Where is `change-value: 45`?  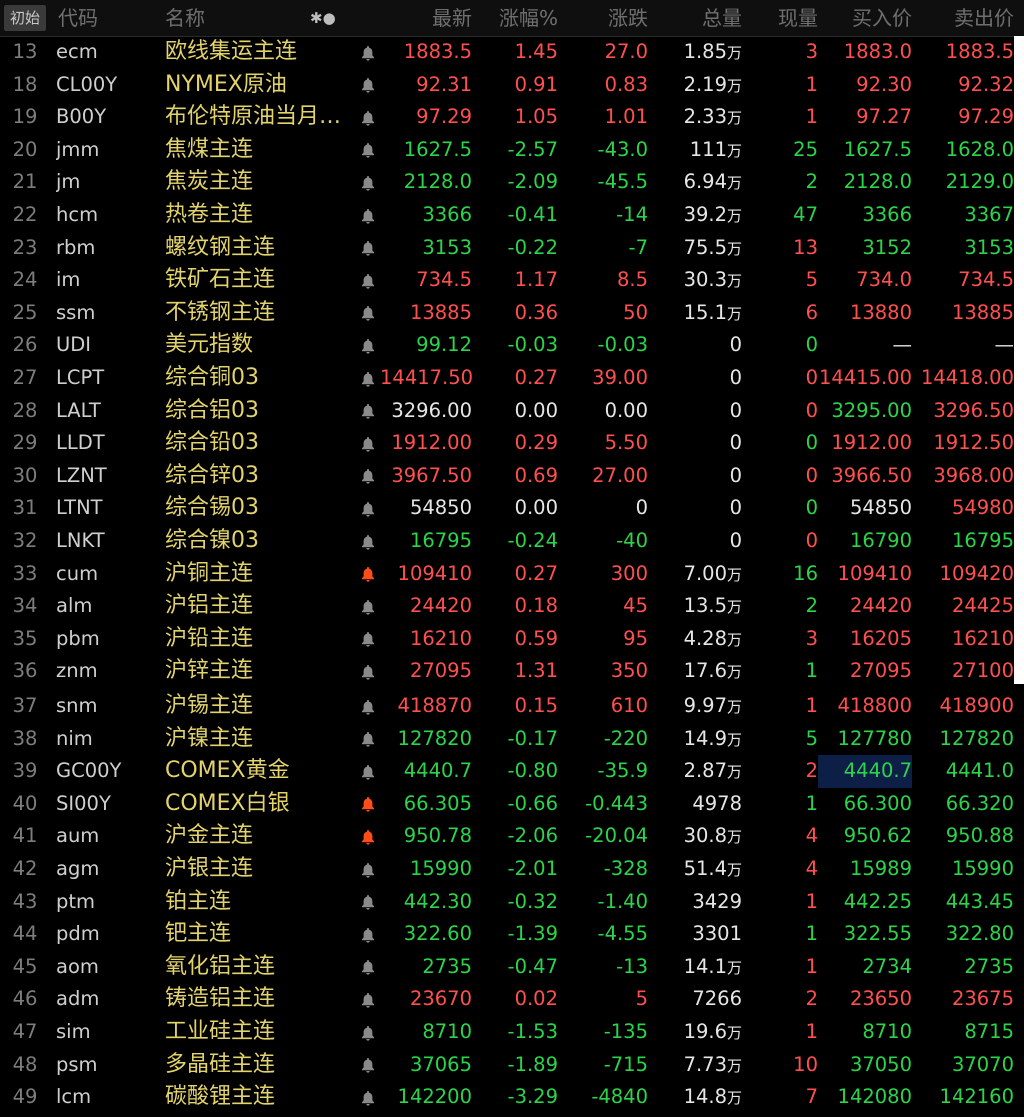 change-value: 45 is located at coordinates (635, 606).